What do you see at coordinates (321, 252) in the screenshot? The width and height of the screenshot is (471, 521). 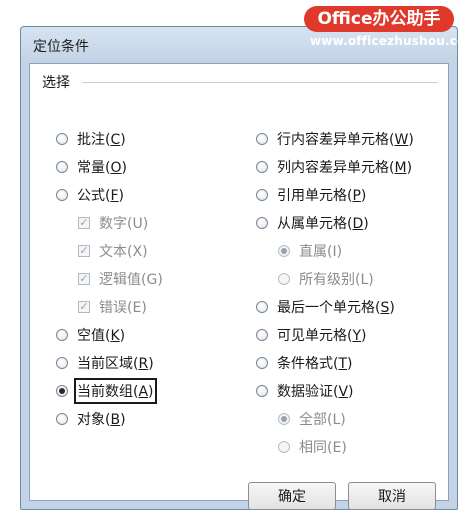 I see `option-label: 直属(I)` at bounding box center [321, 252].